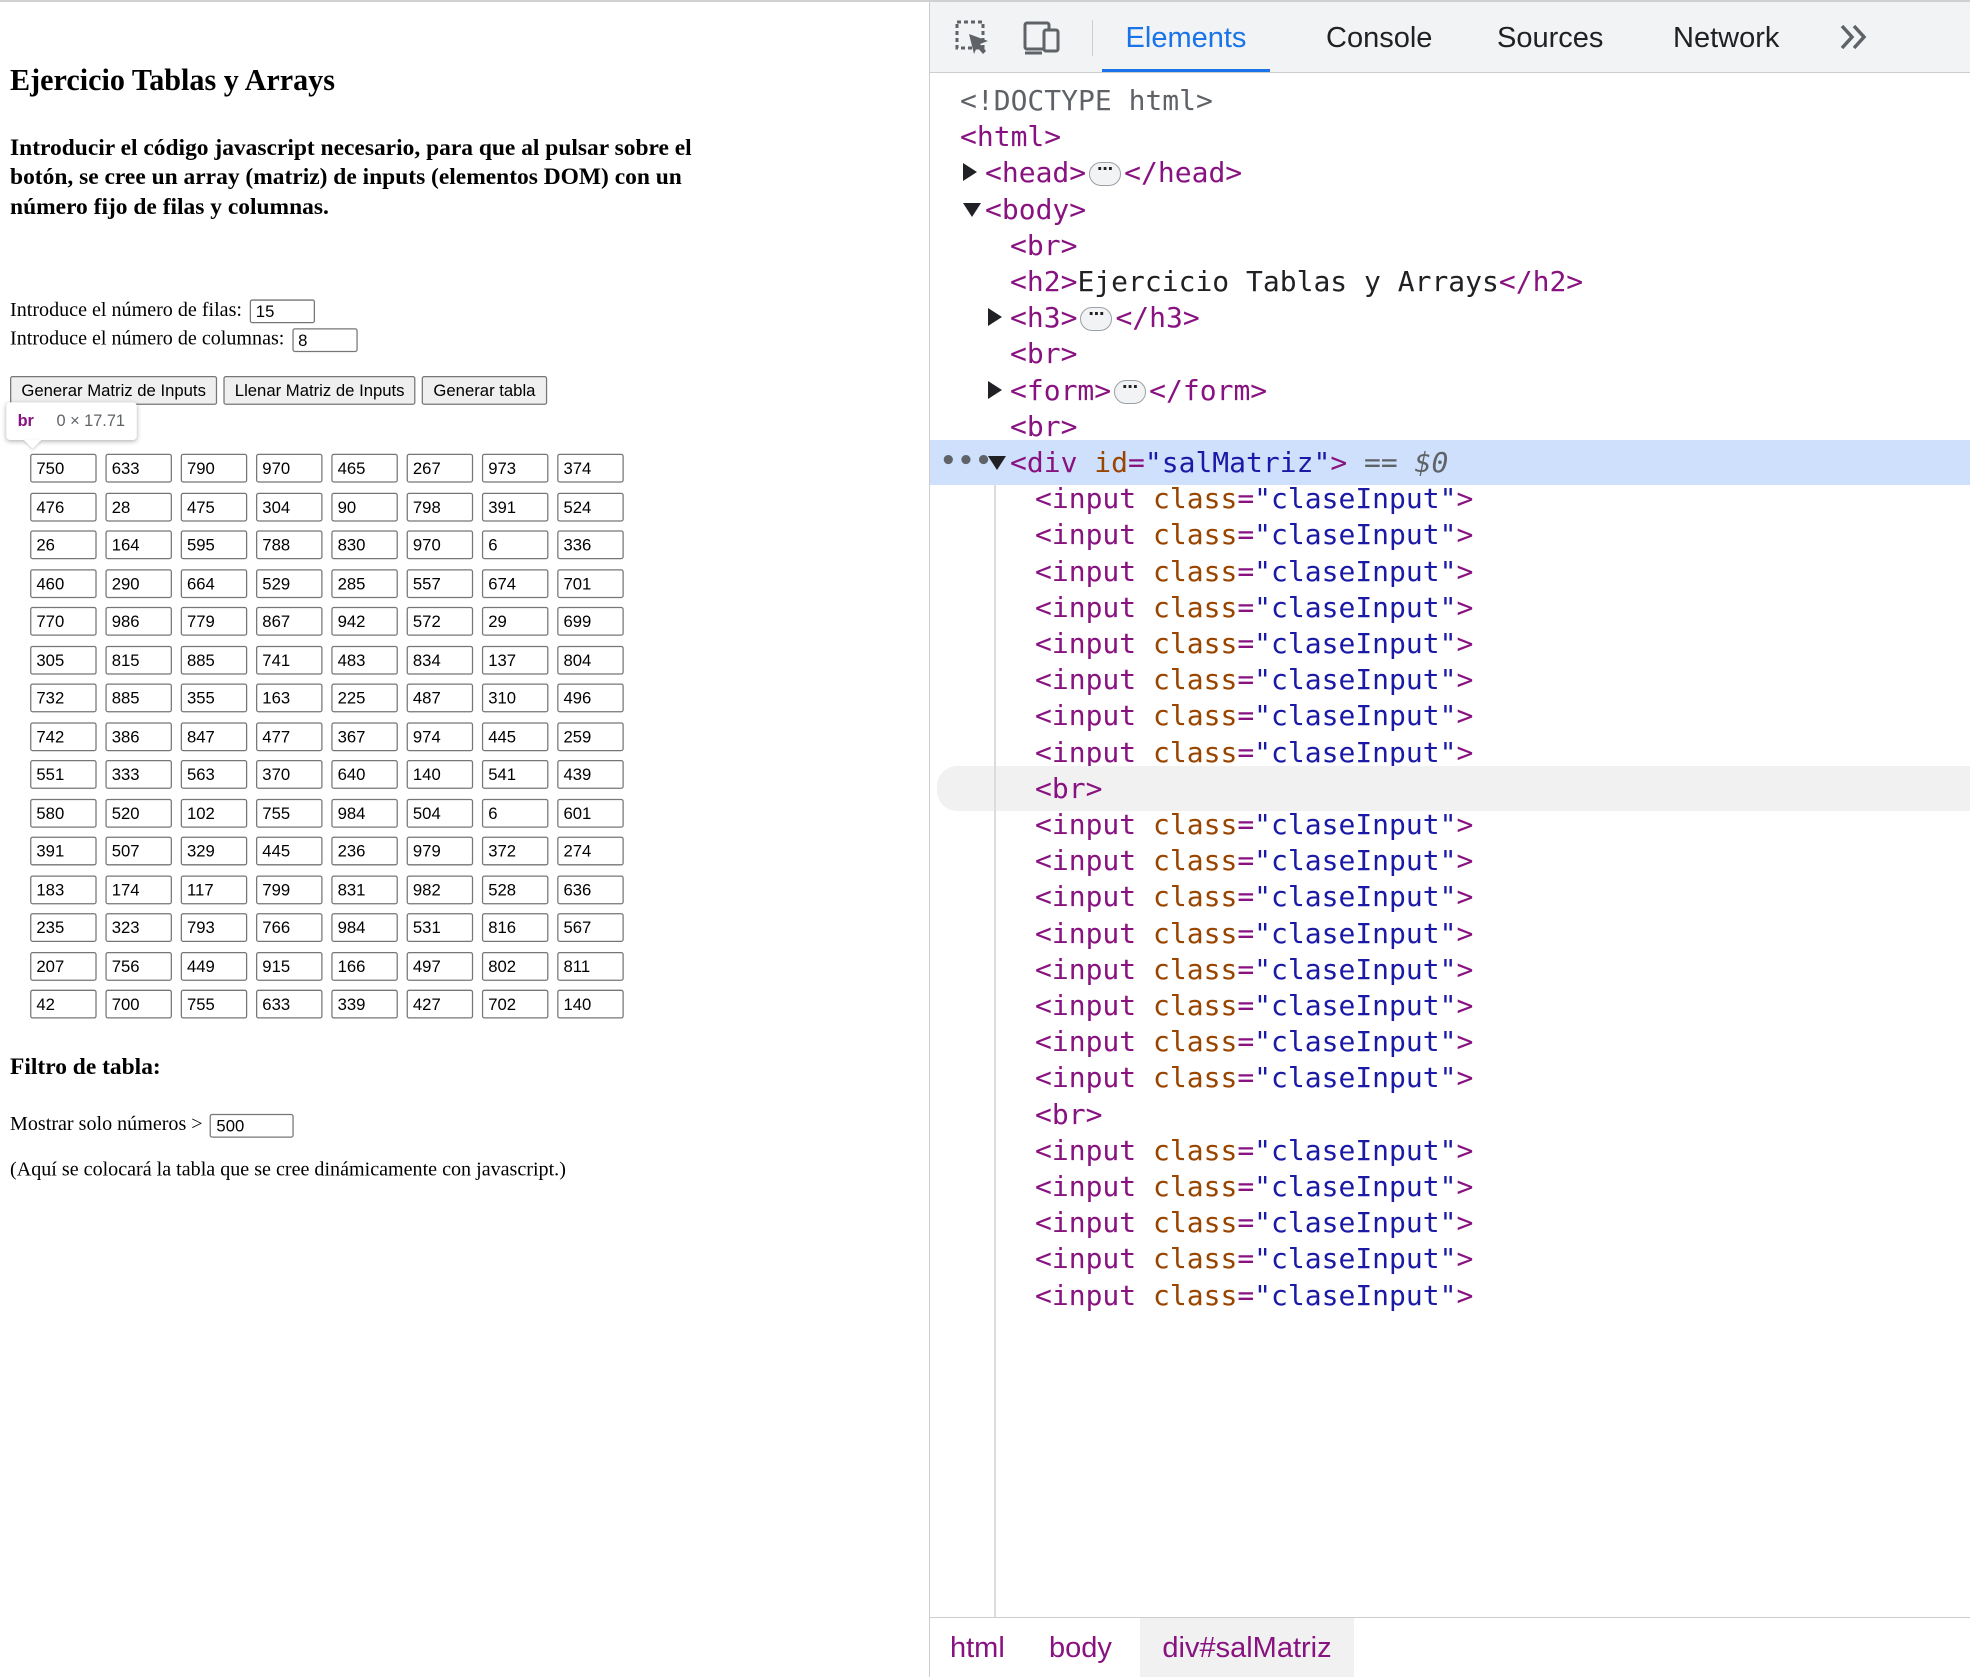 The image size is (1970, 1677). What do you see at coordinates (214, 621) in the screenshot?
I see `matrix-input: 779` at bounding box center [214, 621].